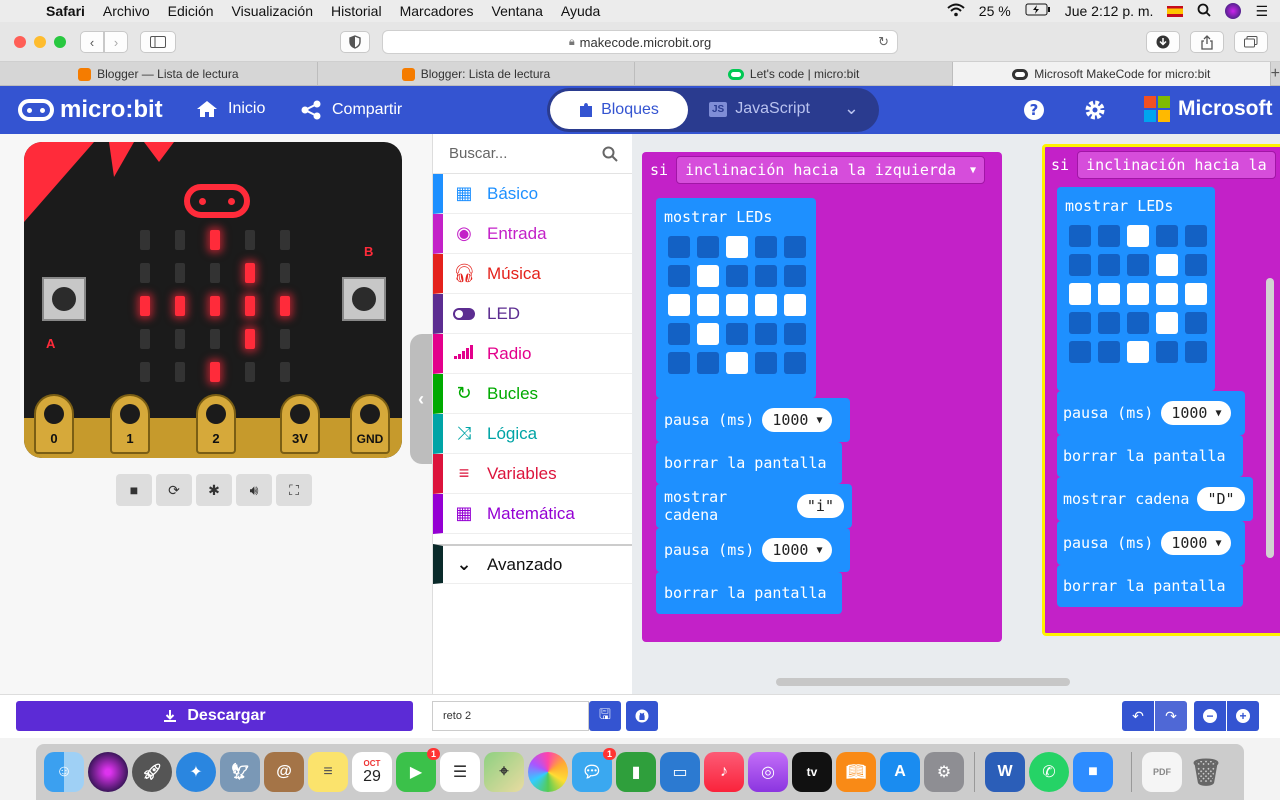 This screenshot has width=1280, height=800. I want to click on workspace-vertical-scrollbar, so click(1270, 418).